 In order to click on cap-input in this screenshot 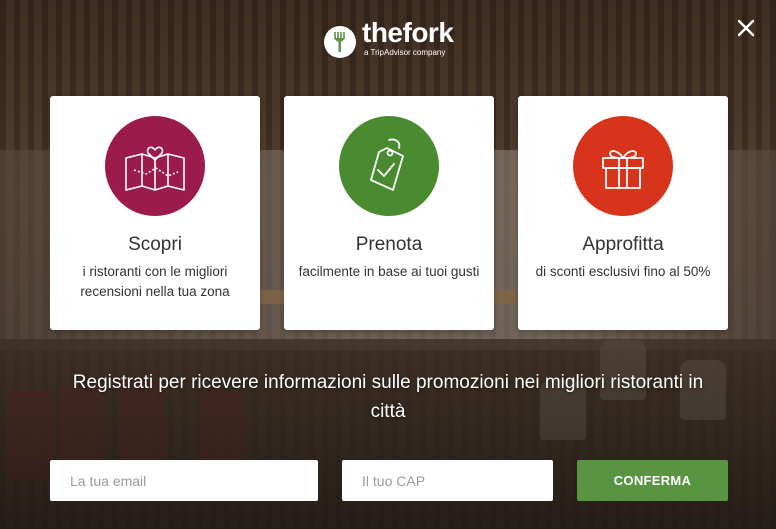, I will do `click(447, 480)`.